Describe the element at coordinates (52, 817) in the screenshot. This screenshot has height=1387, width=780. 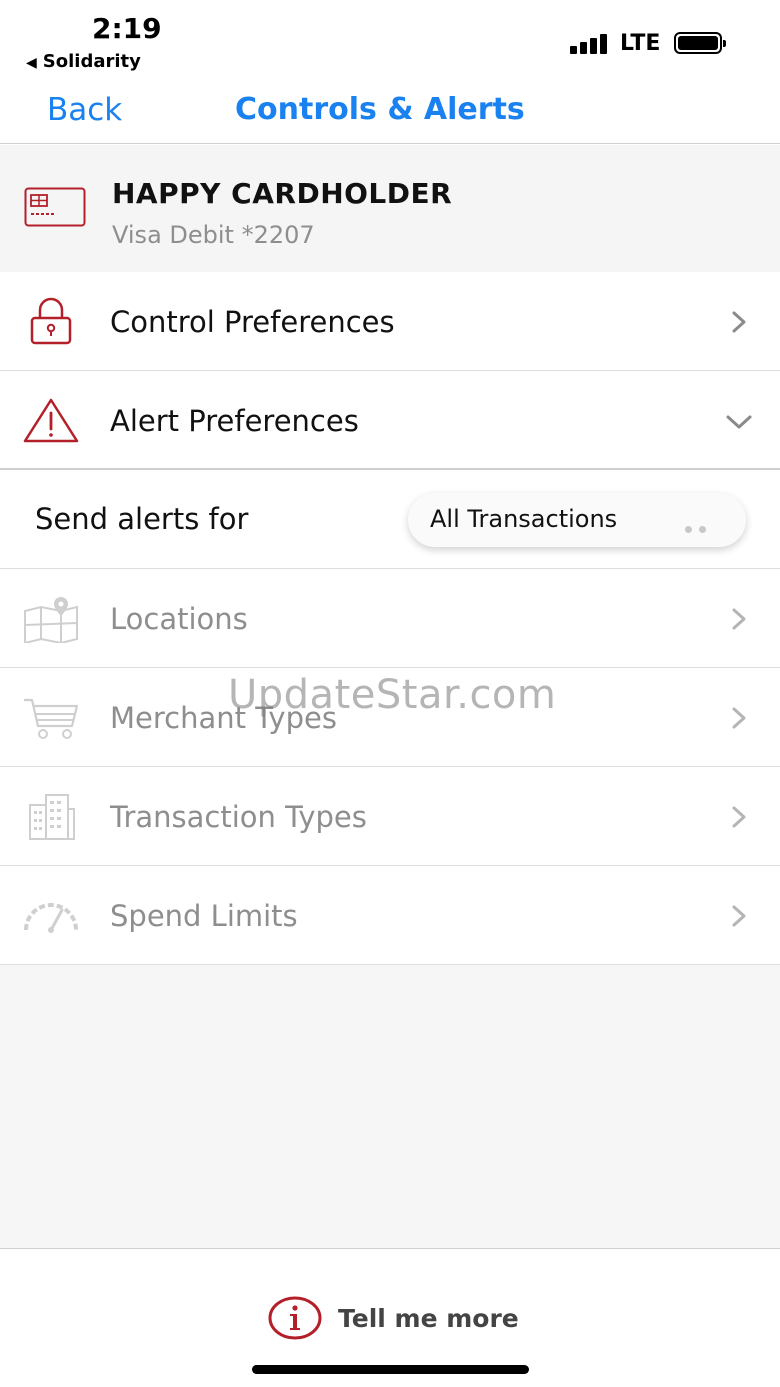
I see `building-icon` at that location.